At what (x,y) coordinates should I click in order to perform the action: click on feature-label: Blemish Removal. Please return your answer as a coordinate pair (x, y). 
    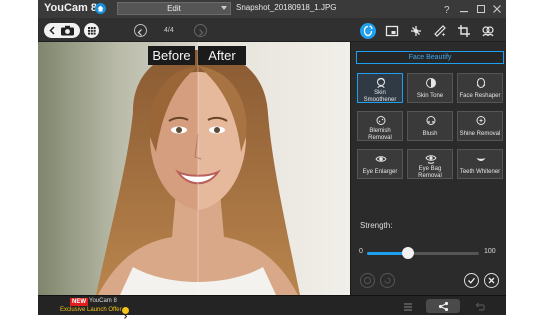
    Looking at the image, I should click on (380, 134).